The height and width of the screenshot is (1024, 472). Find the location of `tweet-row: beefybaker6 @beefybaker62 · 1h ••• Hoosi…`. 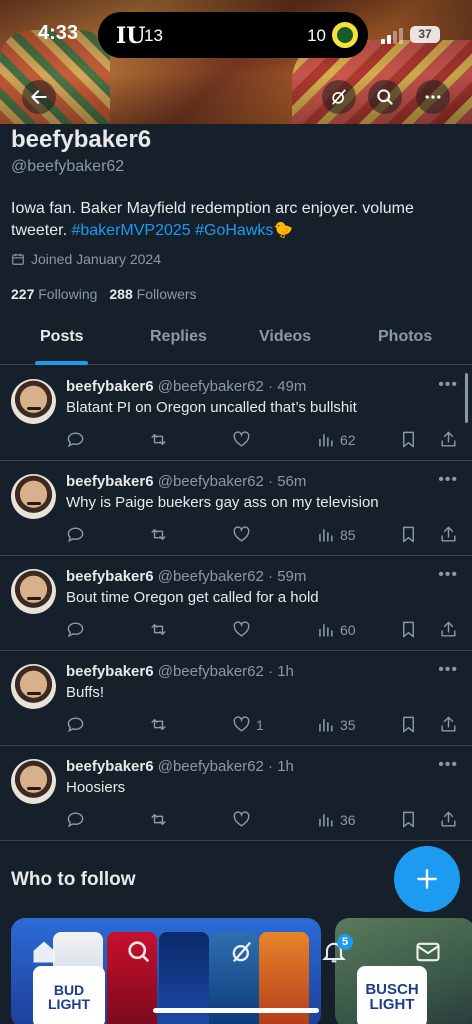

tweet-row: beefybaker6 @beefybaker62 · 1h ••• Hoosi… is located at coordinates (236, 793).